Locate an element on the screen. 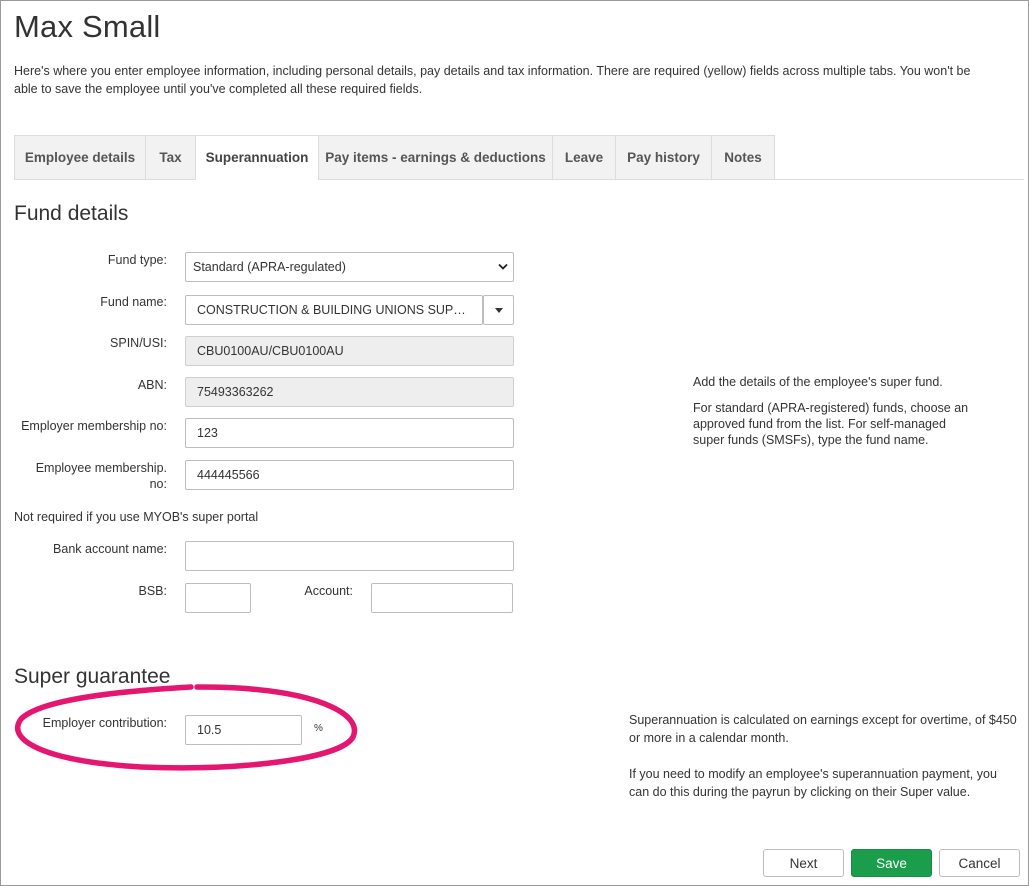 The width and height of the screenshot is (1029, 886). save-button: Save is located at coordinates (891, 863).